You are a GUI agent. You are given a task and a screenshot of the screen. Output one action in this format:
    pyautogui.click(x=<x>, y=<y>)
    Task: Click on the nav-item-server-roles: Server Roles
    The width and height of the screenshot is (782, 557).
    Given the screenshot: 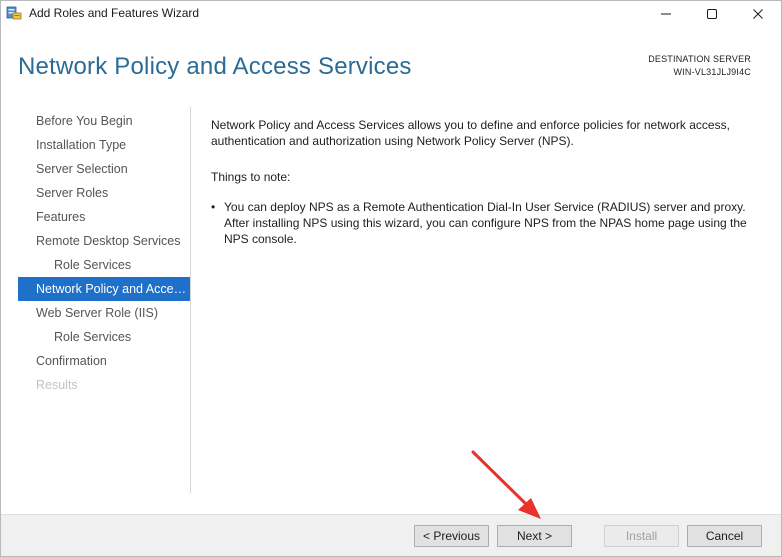 What is the action you would take?
    pyautogui.click(x=104, y=193)
    